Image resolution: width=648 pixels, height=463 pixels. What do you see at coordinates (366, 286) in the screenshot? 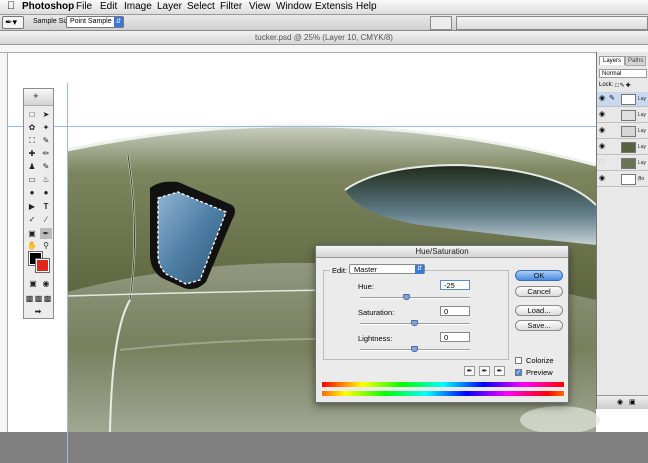
I see `hue-label: Hue:` at bounding box center [366, 286].